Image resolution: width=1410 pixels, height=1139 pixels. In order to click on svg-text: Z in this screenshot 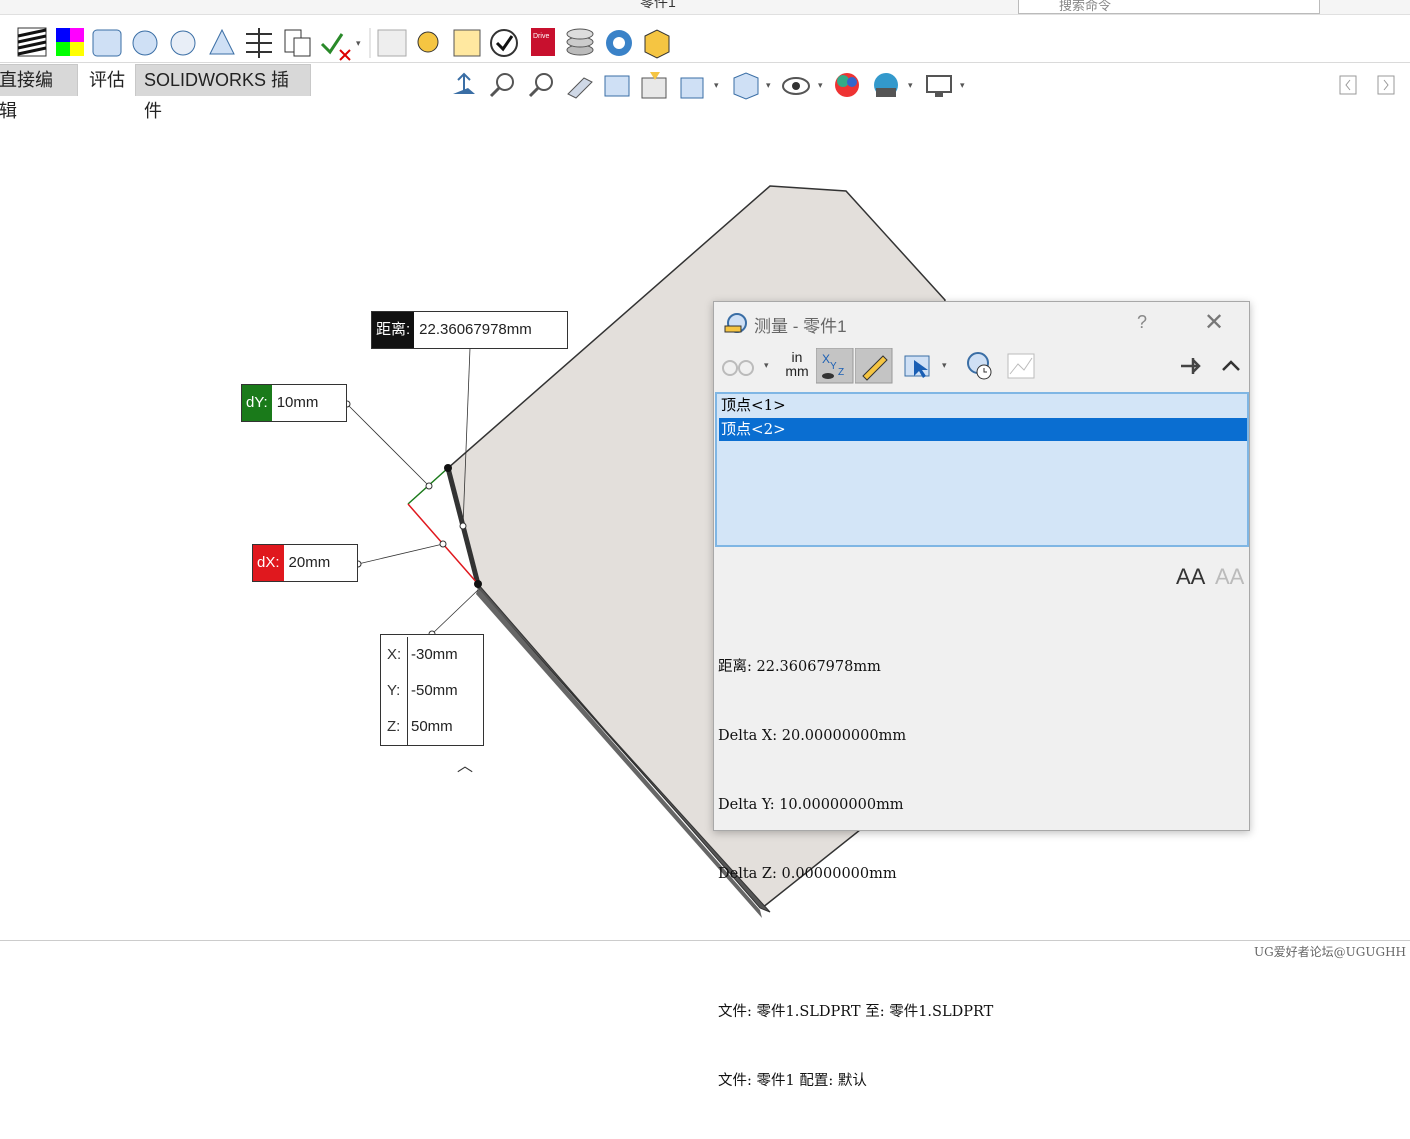, I will do `click(841, 372)`.